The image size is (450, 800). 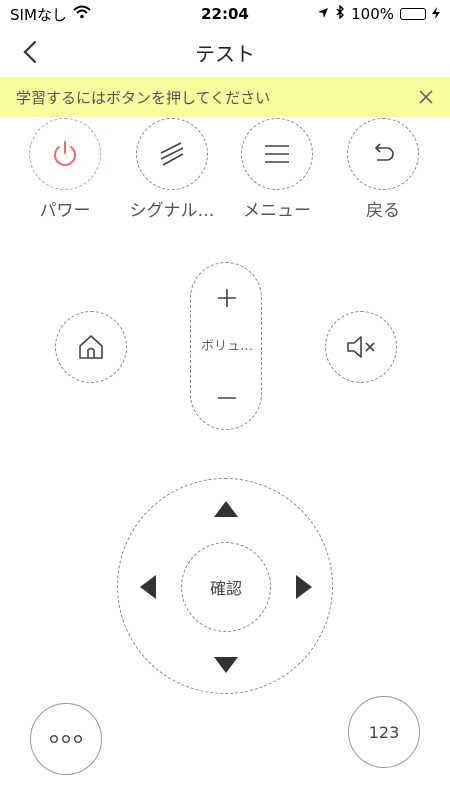 I want to click on dpad-left-button, so click(x=148, y=587).